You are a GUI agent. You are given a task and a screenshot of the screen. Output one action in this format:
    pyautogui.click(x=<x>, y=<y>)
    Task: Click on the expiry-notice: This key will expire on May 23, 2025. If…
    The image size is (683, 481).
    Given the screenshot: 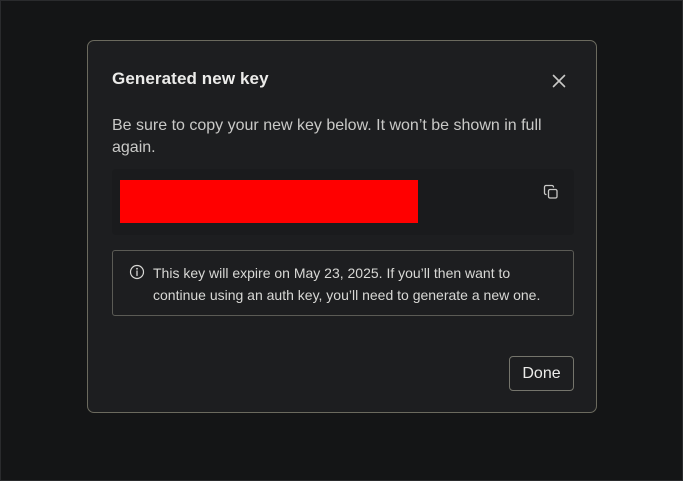 What is the action you would take?
    pyautogui.click(x=343, y=283)
    